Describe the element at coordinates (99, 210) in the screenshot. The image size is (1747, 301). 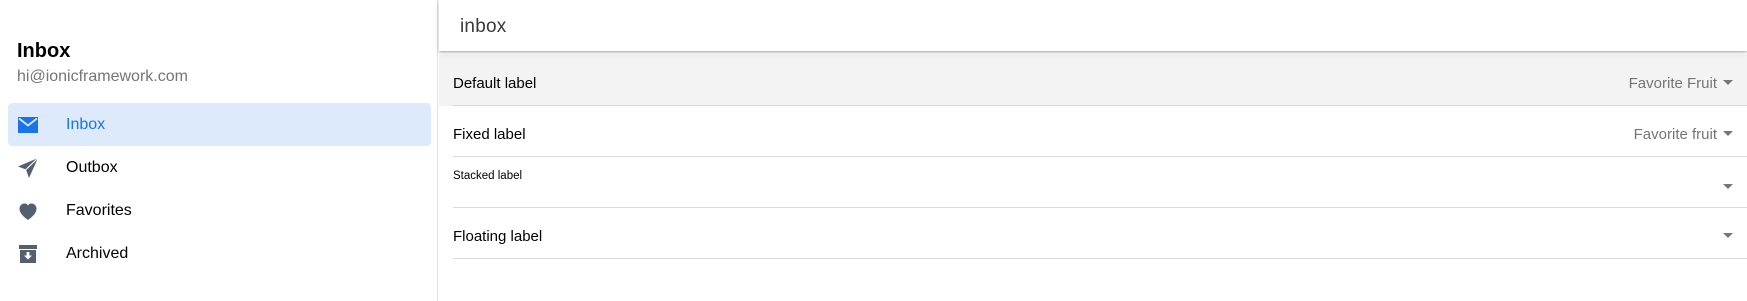
I see `menu-item-label: Favorites` at that location.